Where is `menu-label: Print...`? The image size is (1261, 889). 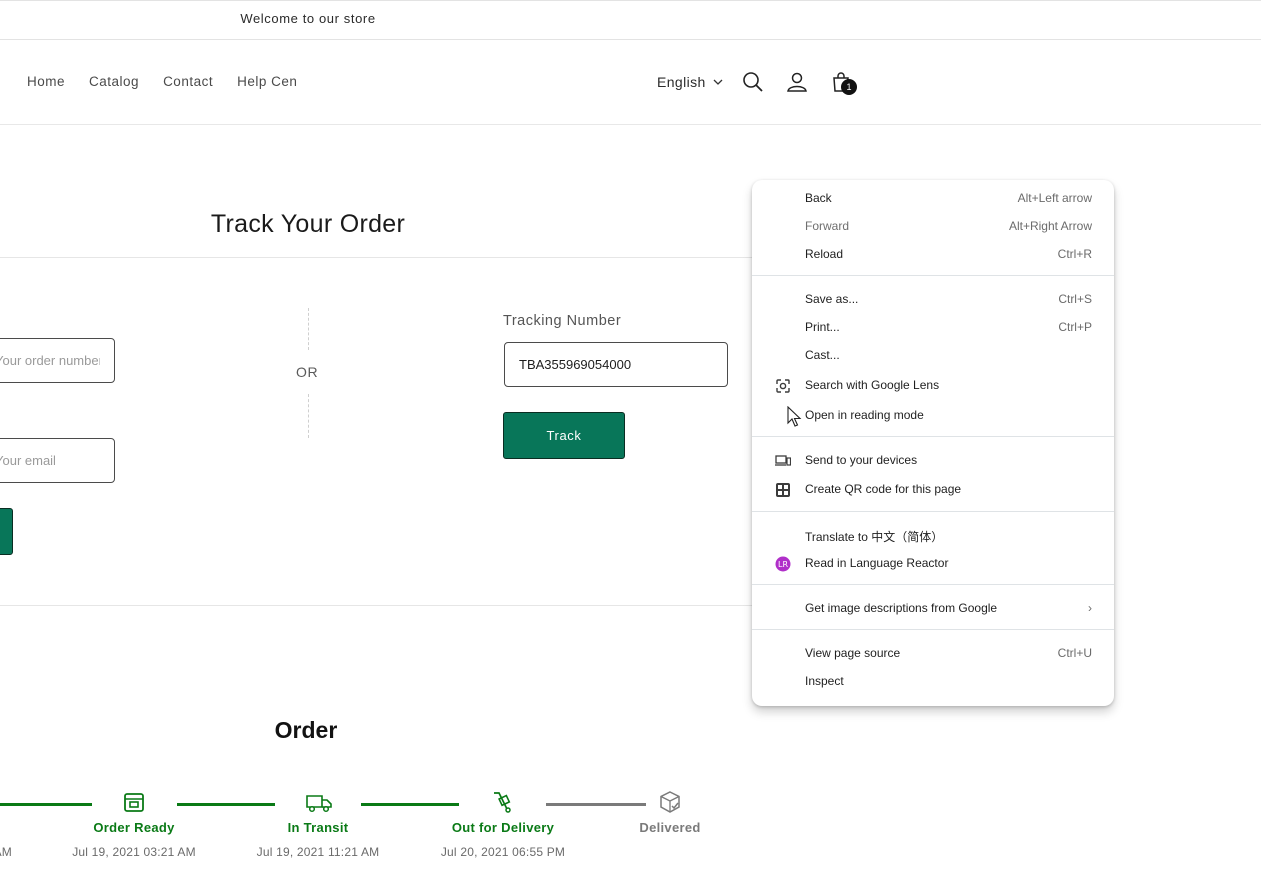
menu-label: Print... is located at coordinates (822, 327).